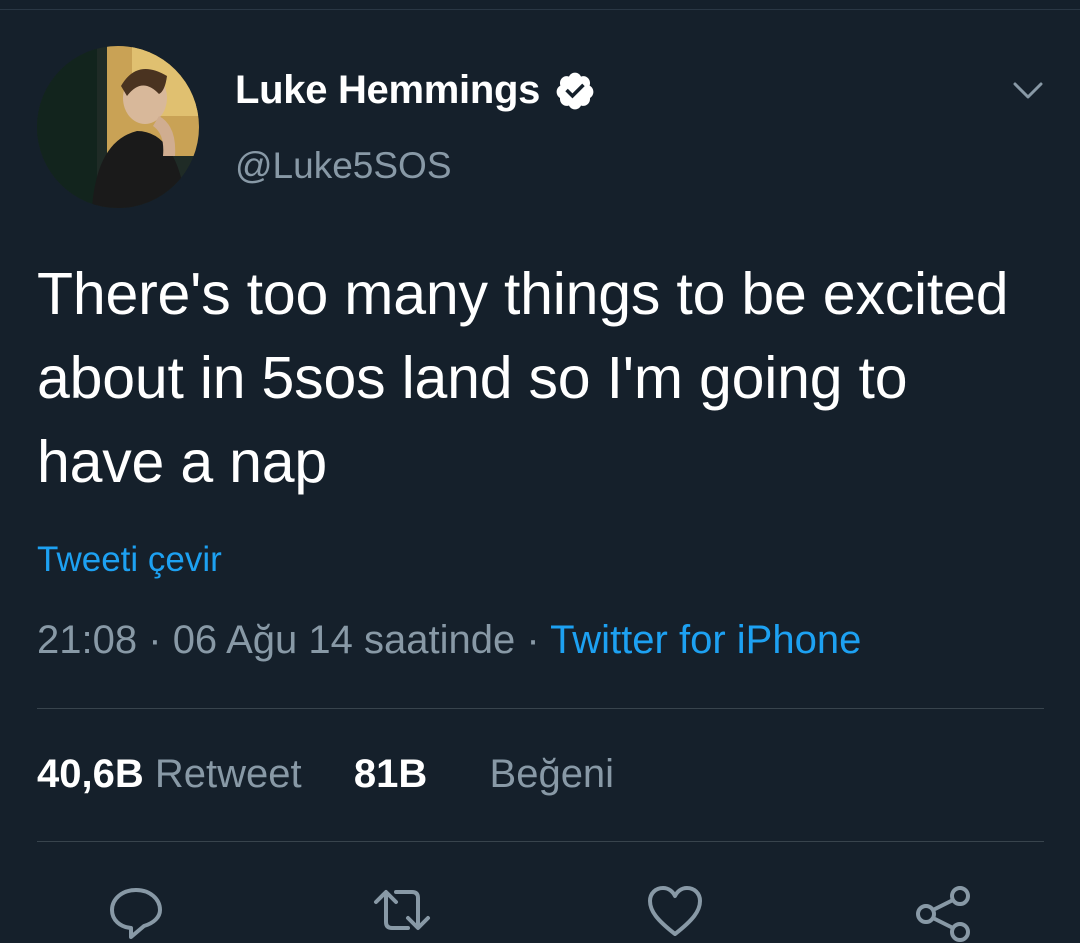 This screenshot has width=1080, height=943. What do you see at coordinates (343, 166) in the screenshot?
I see `author-handle: @Luke5SOS` at bounding box center [343, 166].